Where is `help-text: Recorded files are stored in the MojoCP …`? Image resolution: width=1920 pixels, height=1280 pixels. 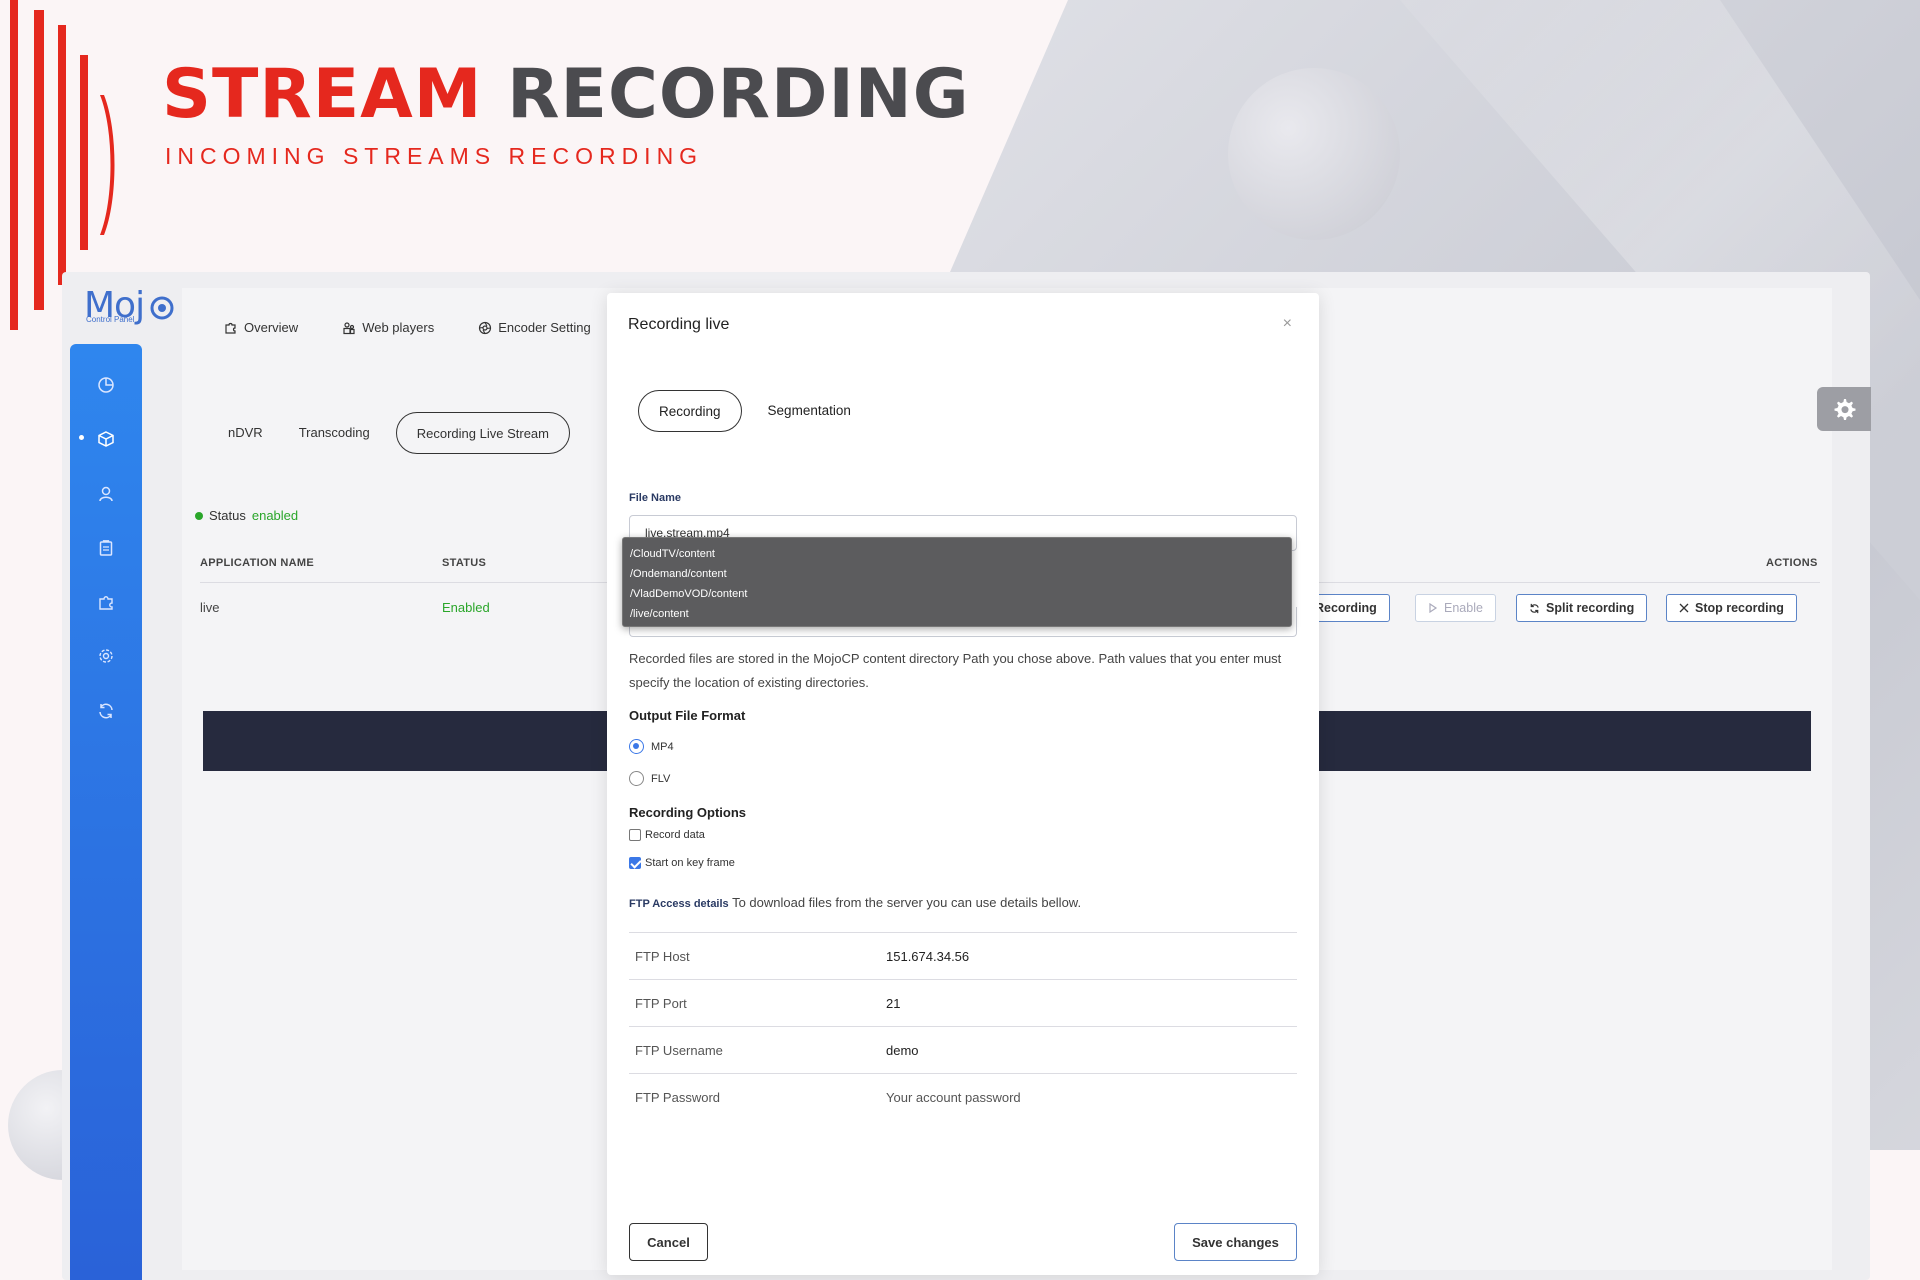 help-text: Recorded files are stored in the MojoCP … is located at coordinates (955, 670).